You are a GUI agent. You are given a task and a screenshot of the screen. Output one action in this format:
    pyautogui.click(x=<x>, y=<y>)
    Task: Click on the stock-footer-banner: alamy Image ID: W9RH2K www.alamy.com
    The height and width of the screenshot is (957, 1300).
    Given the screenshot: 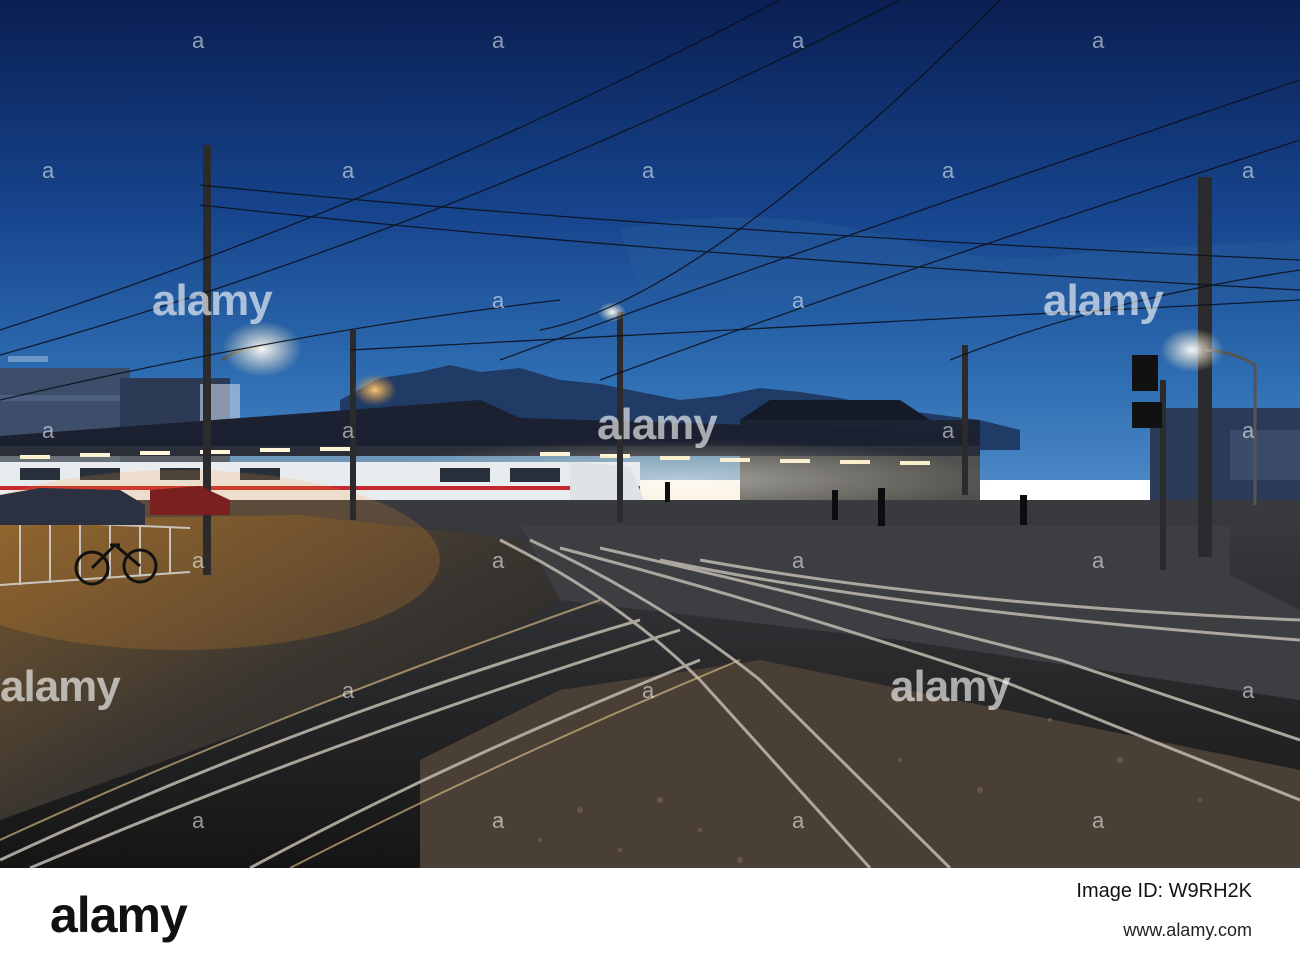 What is the action you would take?
    pyautogui.click(x=650, y=912)
    